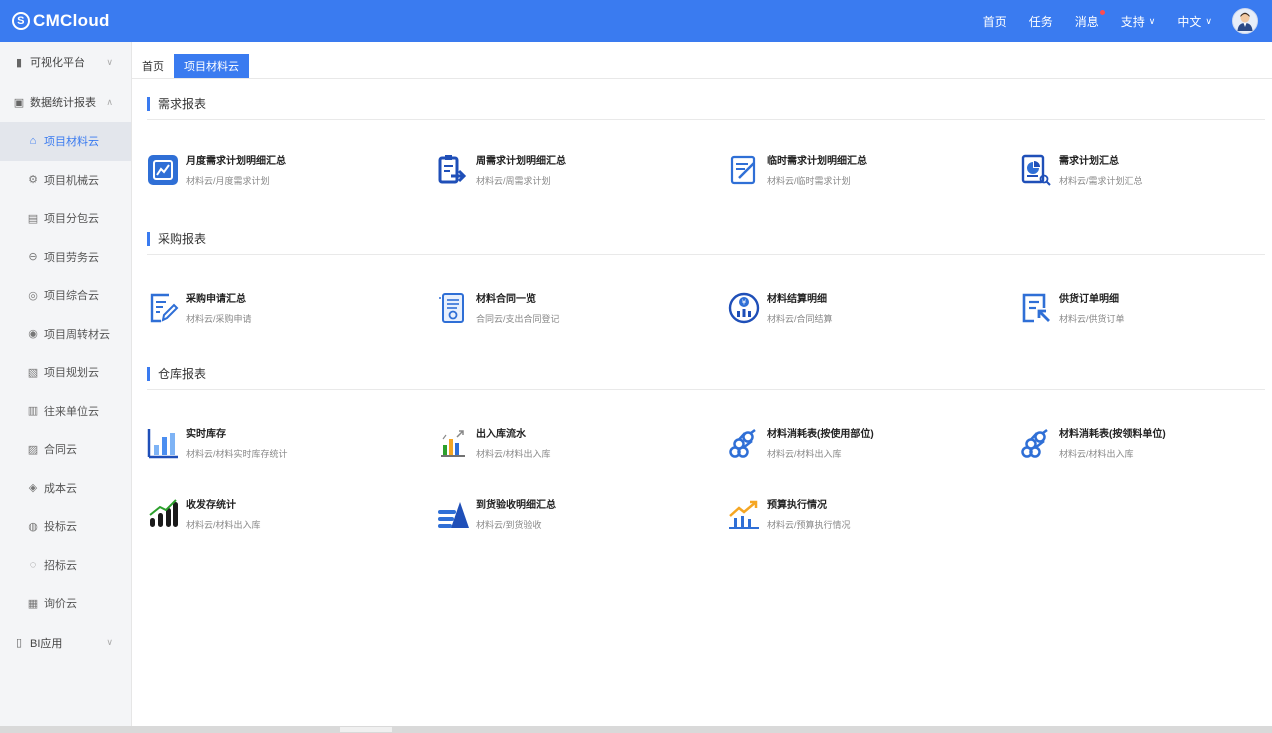 Image resolution: width=1272 pixels, height=733 pixels. I want to click on user-avatar-icon, so click(1245, 21).